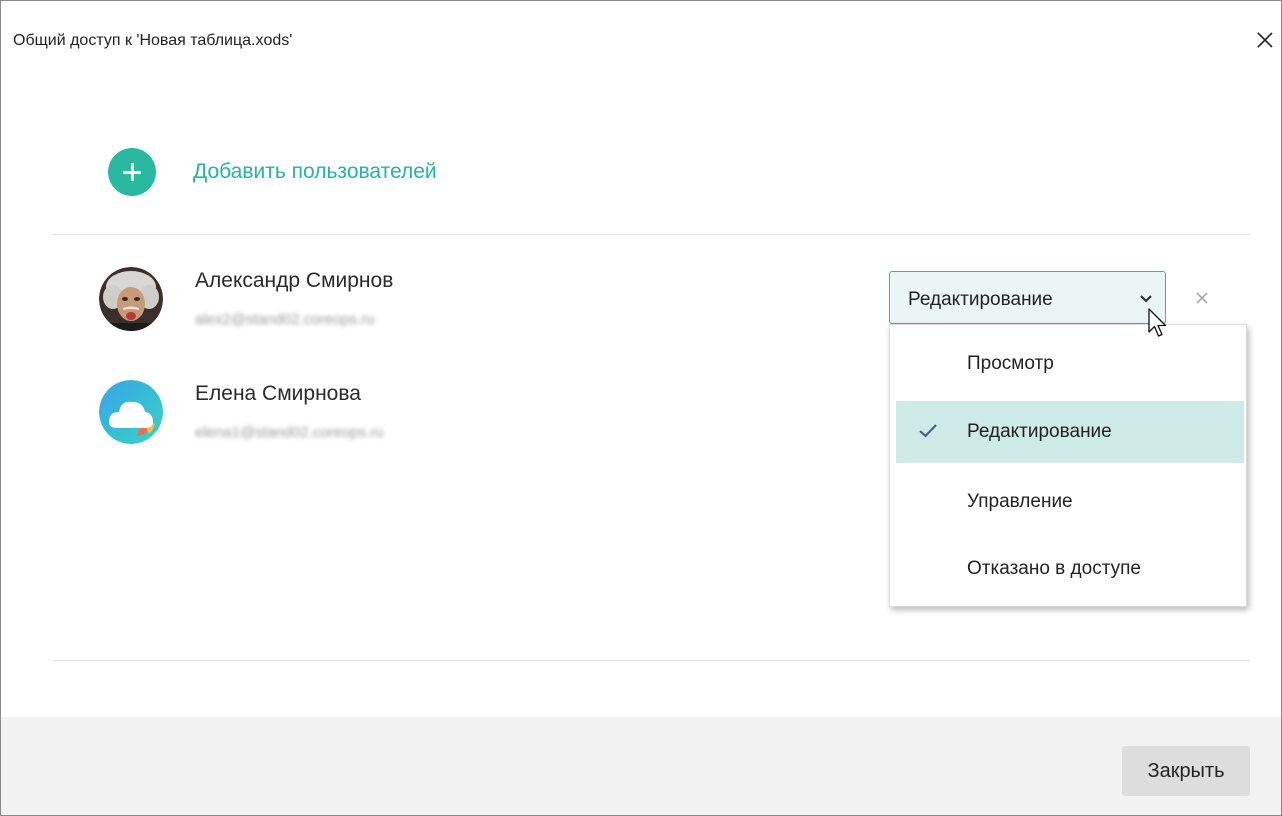 Image resolution: width=1282 pixels, height=816 pixels. What do you see at coordinates (641, 41) in the screenshot?
I see `title-bar: Общий доступ к 'Новая таблица.xods'` at bounding box center [641, 41].